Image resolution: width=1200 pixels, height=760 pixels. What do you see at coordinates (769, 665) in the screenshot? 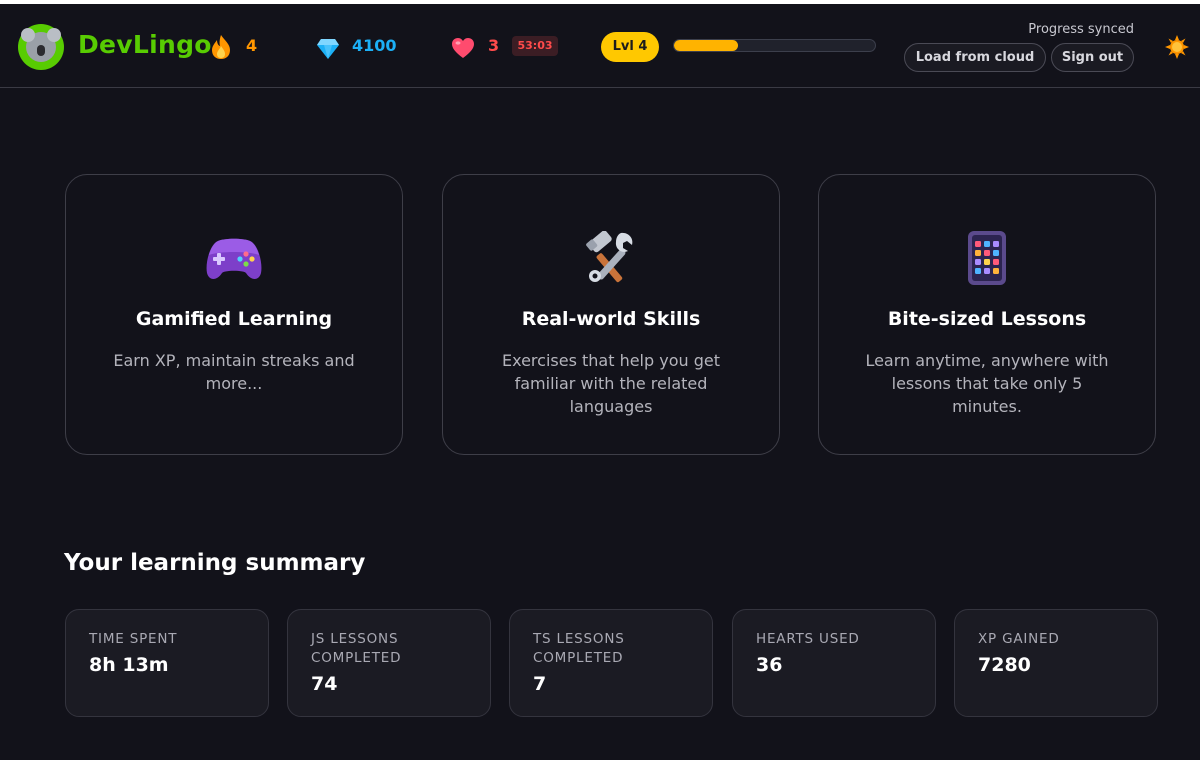
I see `stat-value: 36` at bounding box center [769, 665].